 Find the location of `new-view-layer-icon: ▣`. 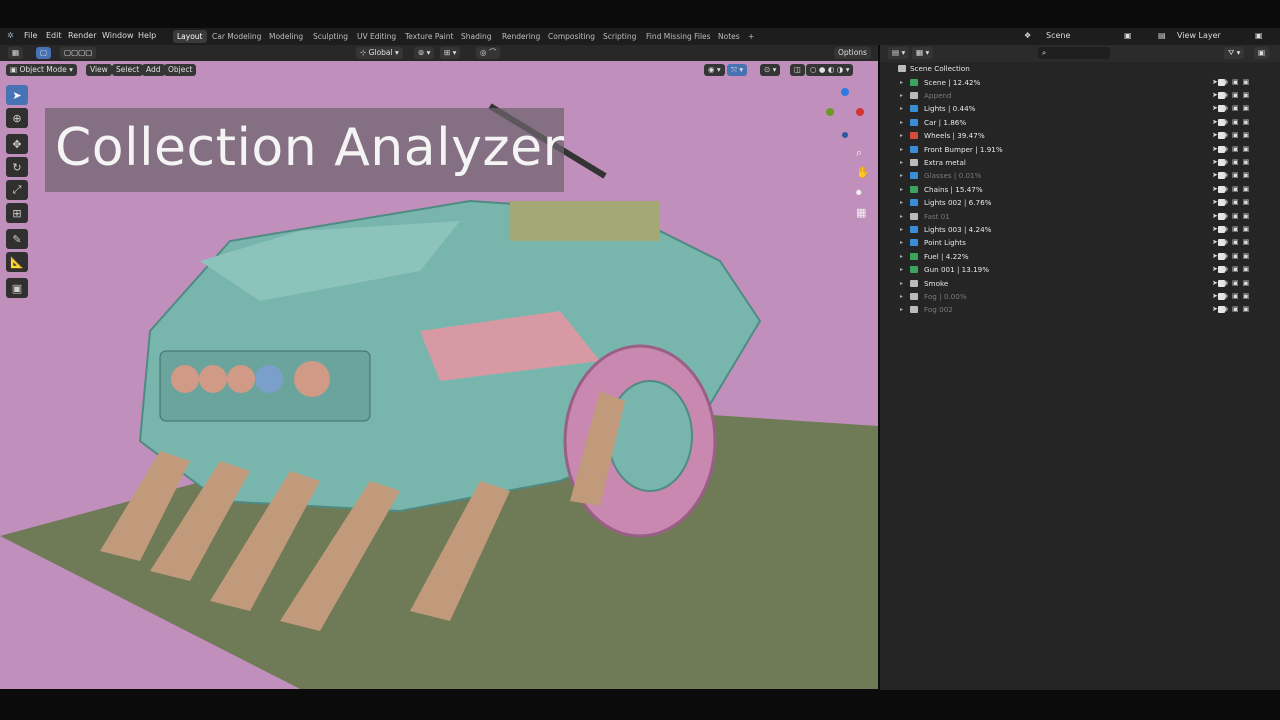

new-view-layer-icon: ▣ is located at coordinates (1259, 35).